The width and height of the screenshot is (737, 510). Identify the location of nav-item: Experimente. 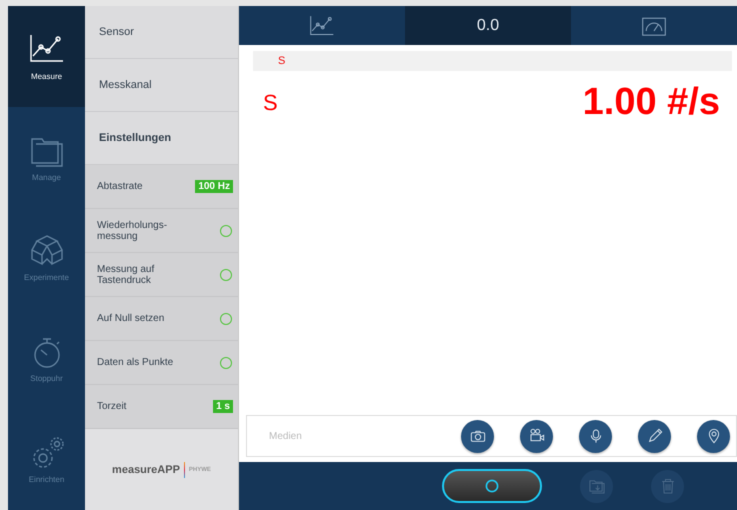
(46, 258).